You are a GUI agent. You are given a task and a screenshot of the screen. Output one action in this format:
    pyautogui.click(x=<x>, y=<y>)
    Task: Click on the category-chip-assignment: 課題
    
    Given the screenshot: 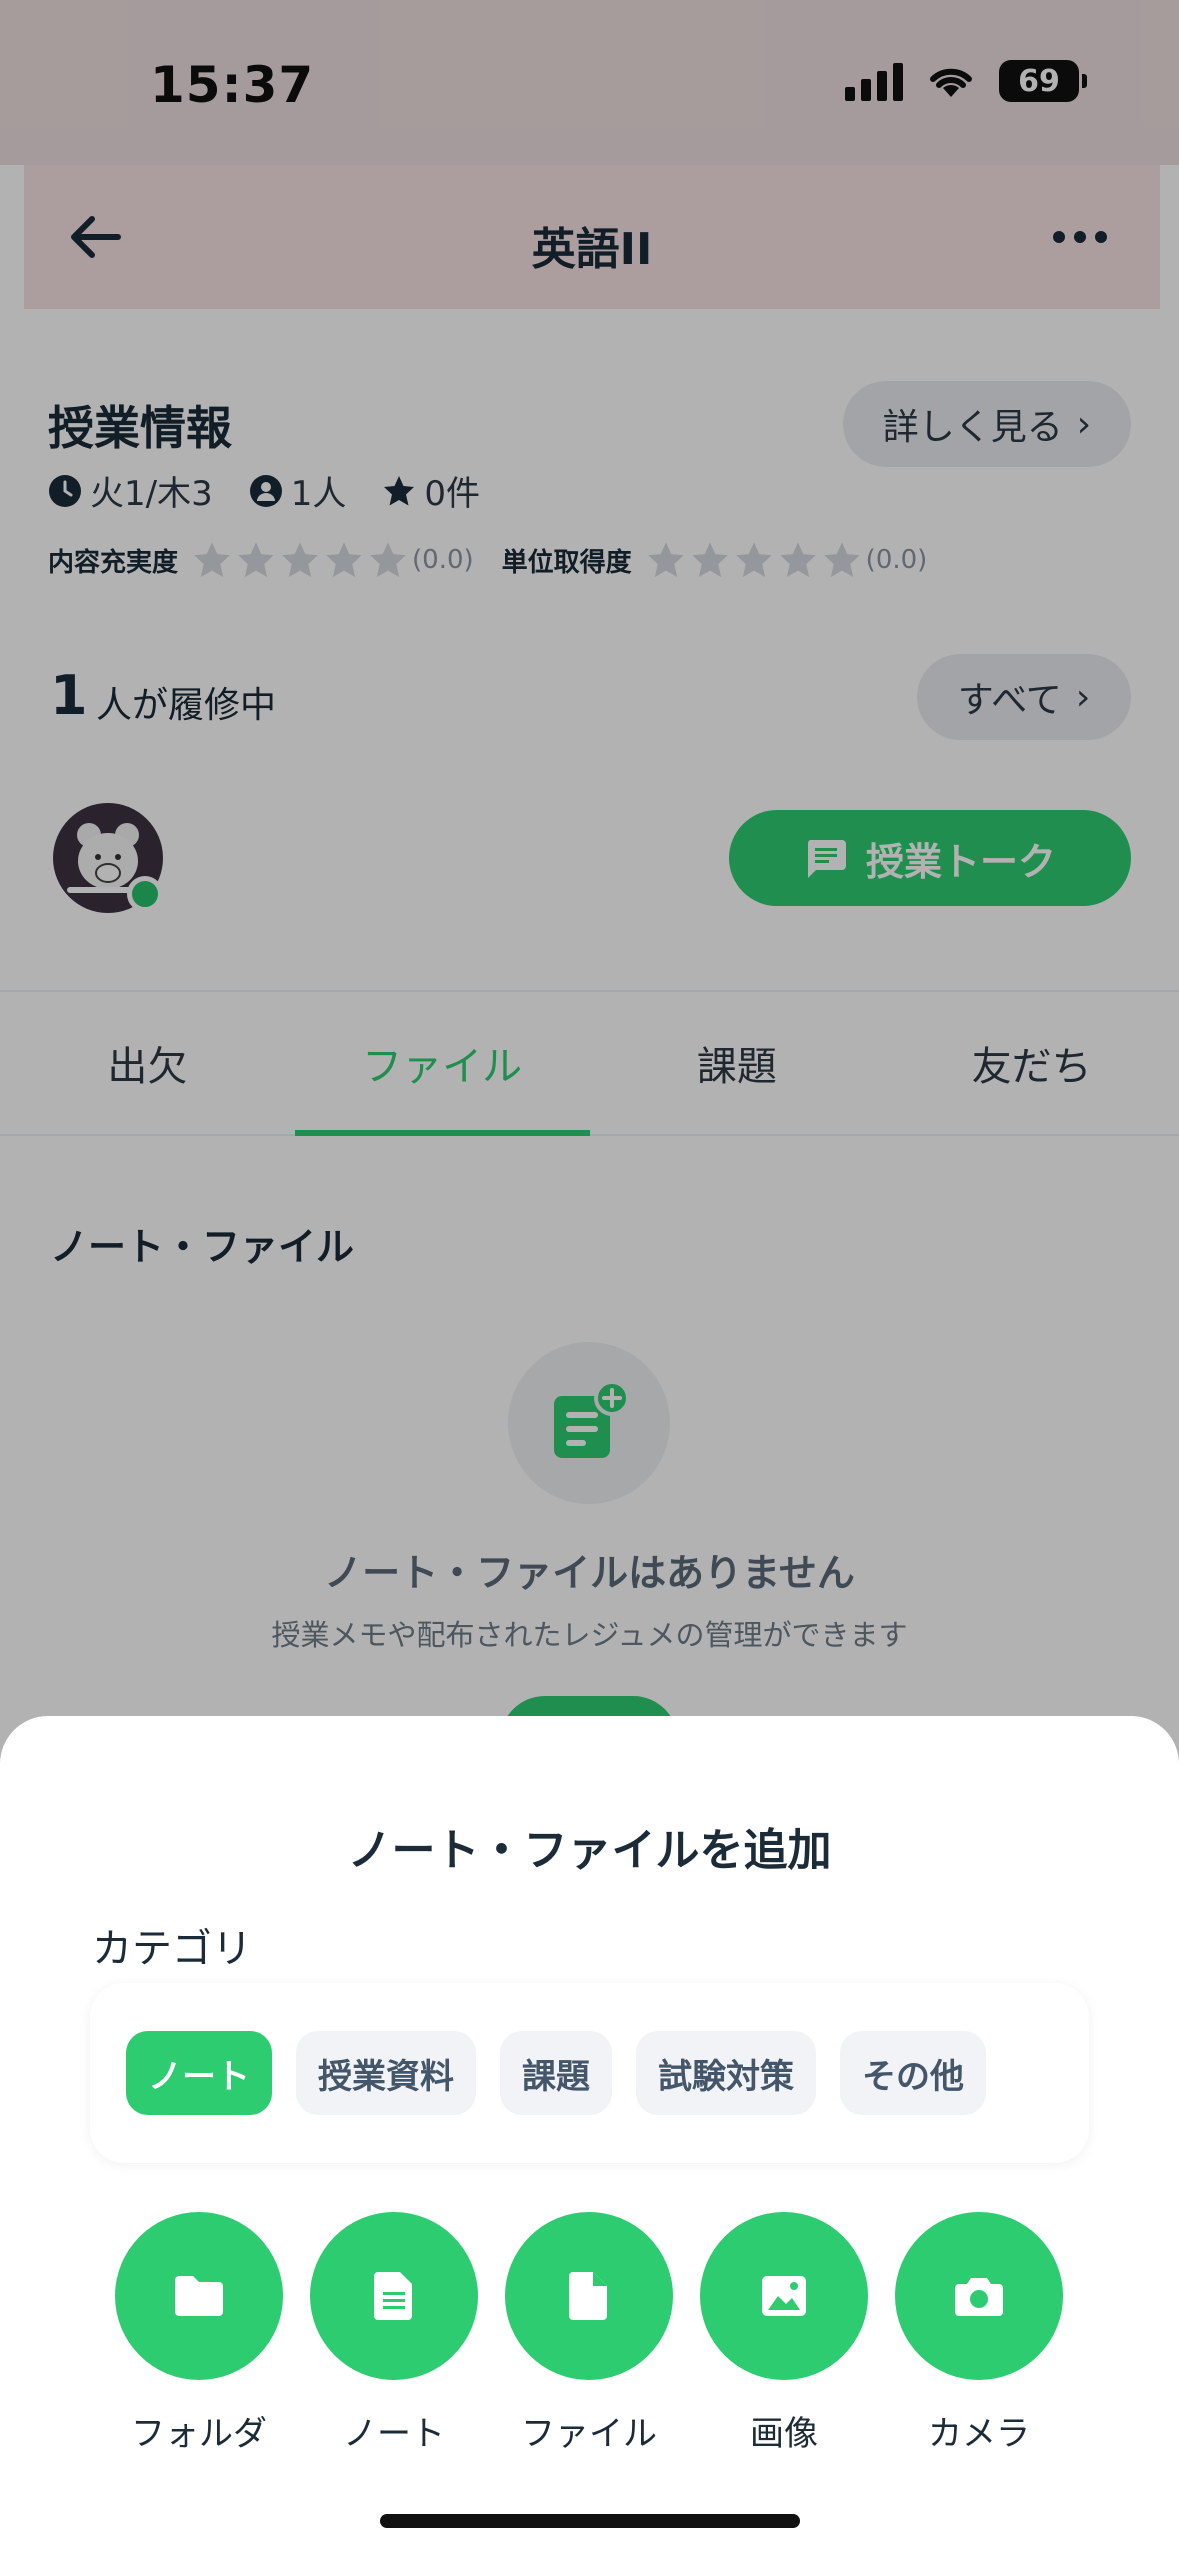 What is the action you would take?
    pyautogui.click(x=556, y=2073)
    